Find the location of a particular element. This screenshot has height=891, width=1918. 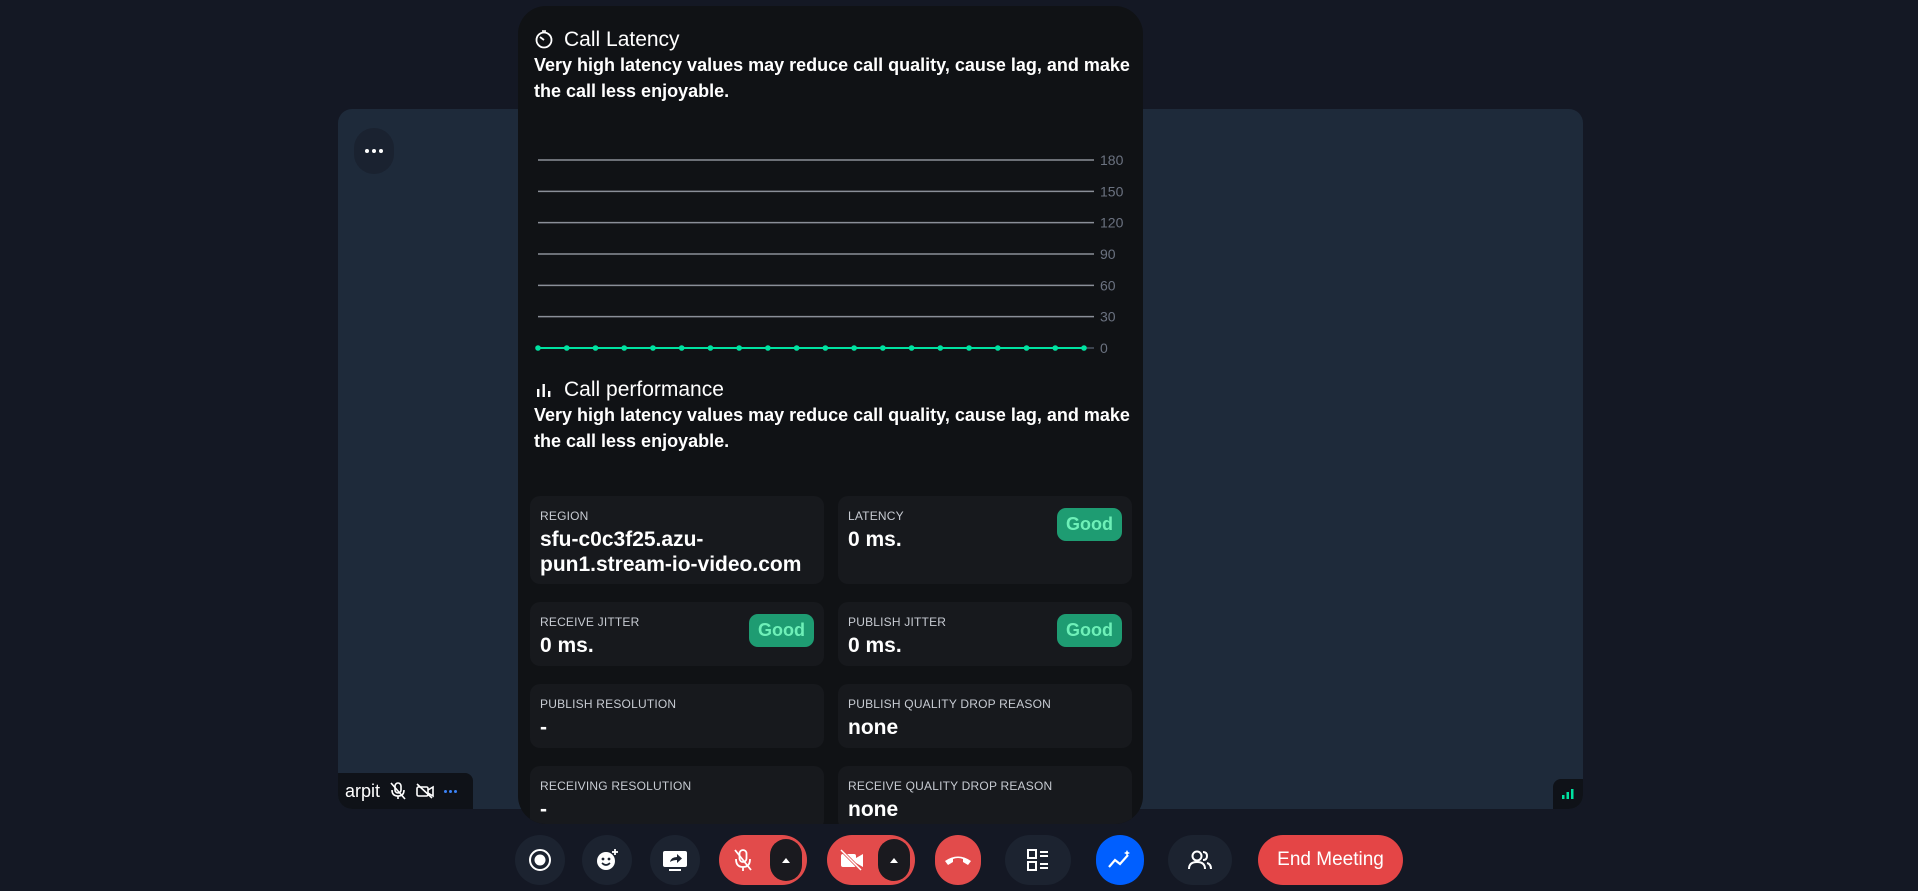

y-tick-label: 90 is located at coordinates (1108, 254).